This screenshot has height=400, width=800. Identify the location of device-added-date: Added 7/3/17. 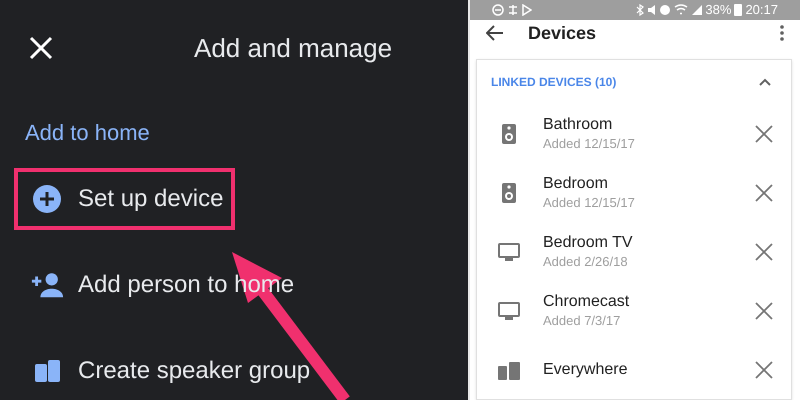
(582, 321).